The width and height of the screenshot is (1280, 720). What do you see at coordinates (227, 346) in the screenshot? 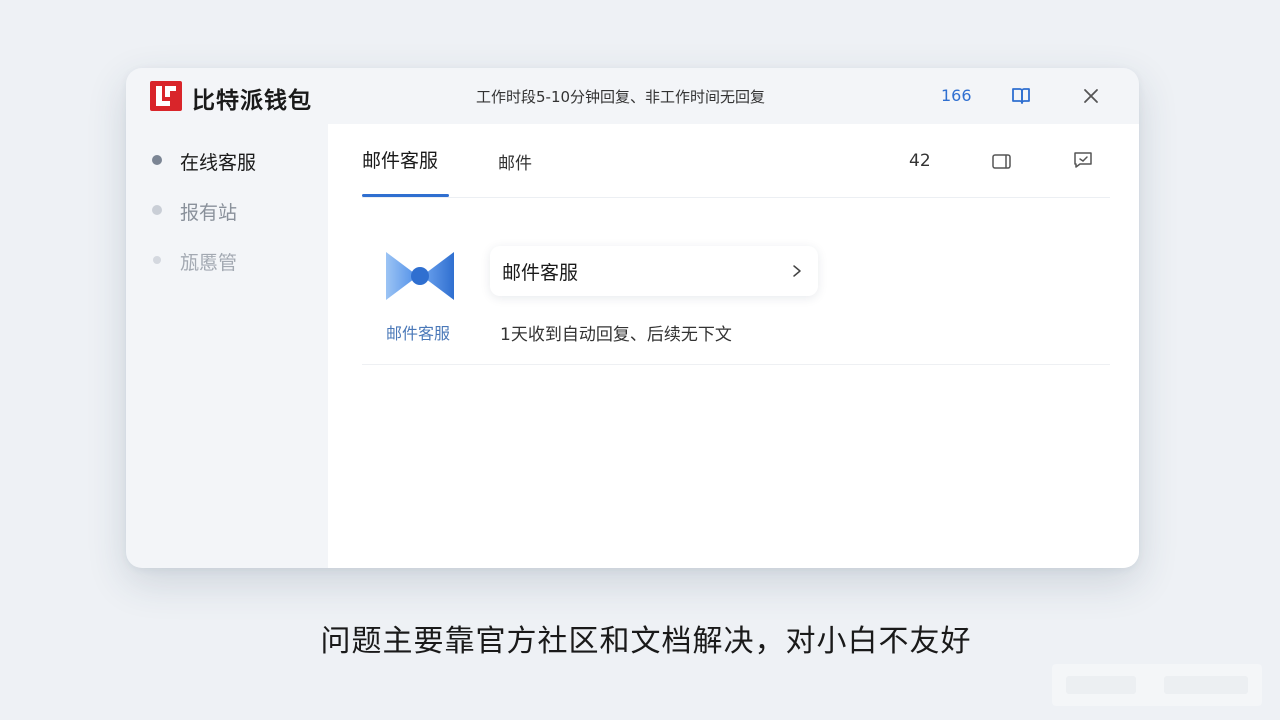
I see `sidebar: 在线客服 报有站 瓬慝管` at bounding box center [227, 346].